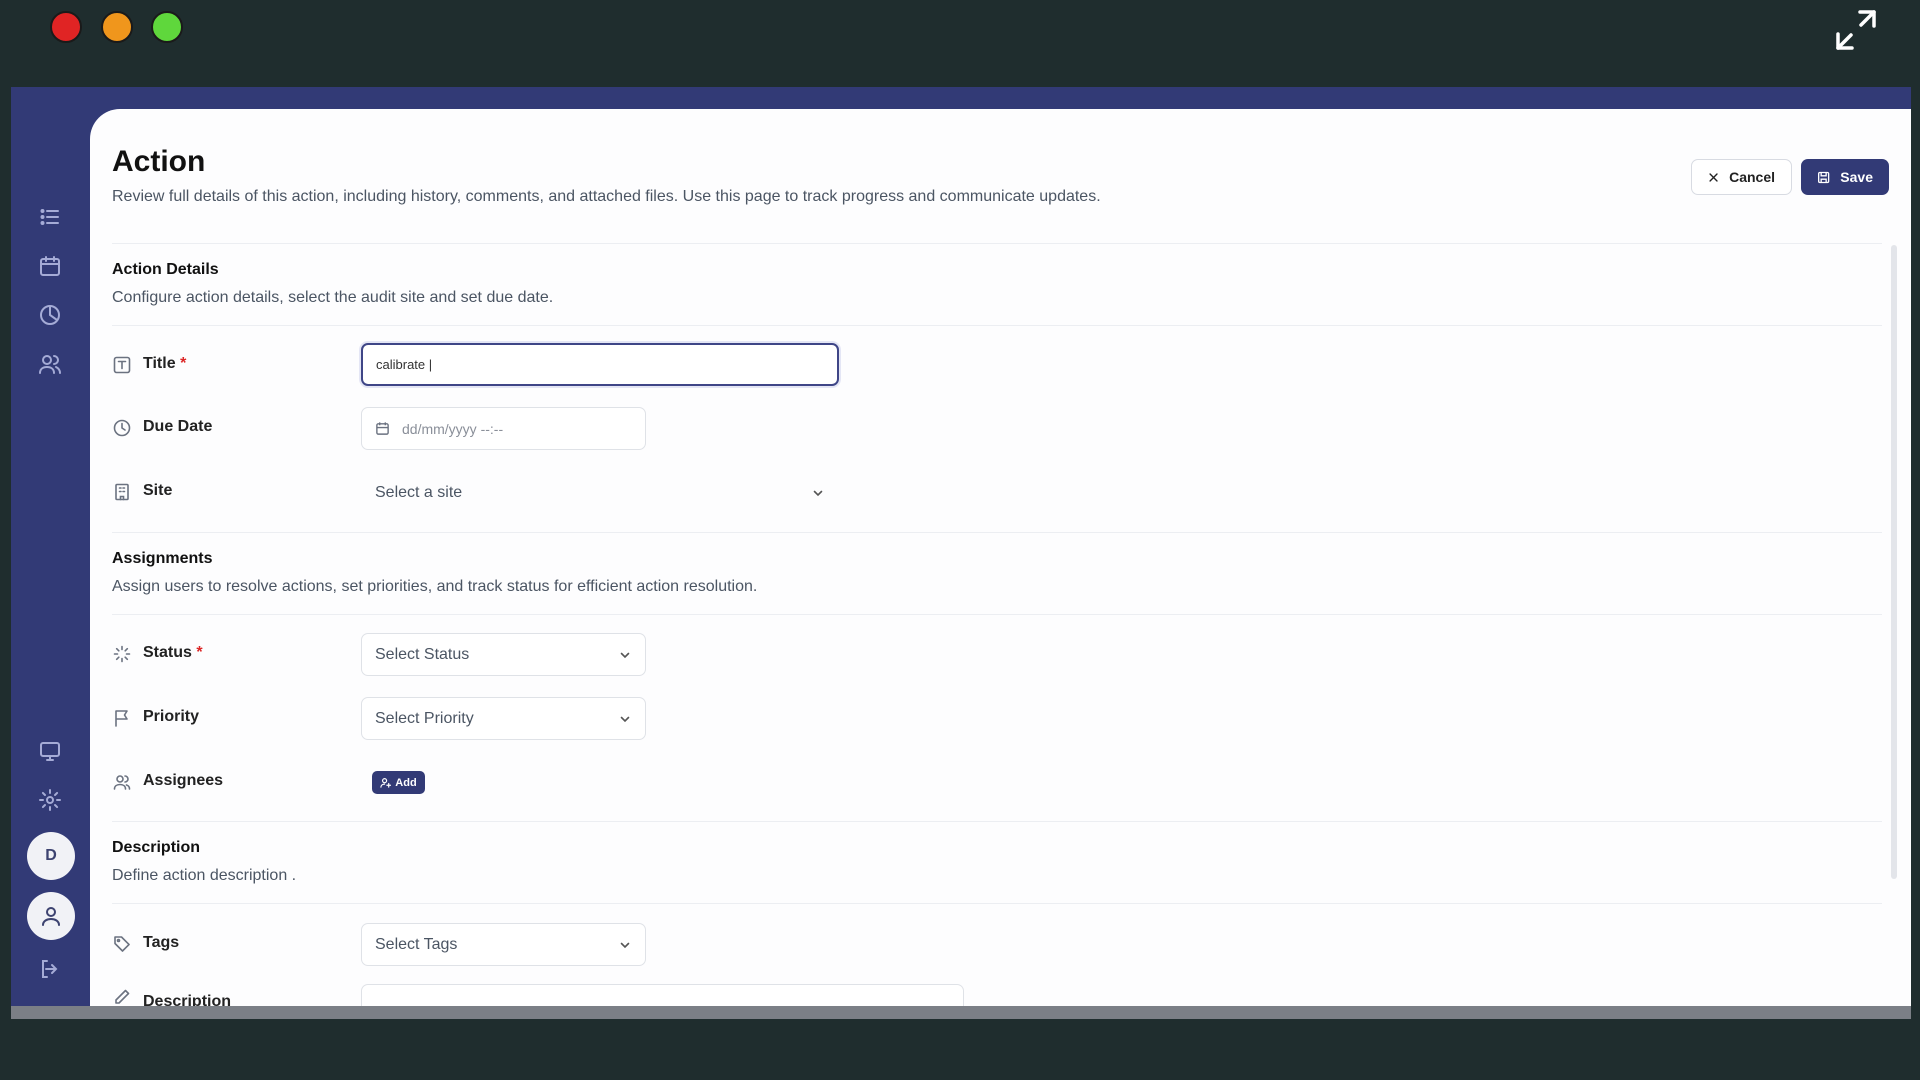 This screenshot has width=1920, height=1080. Describe the element at coordinates (386, 783) in the screenshot. I see `user-plus-icon` at that location.